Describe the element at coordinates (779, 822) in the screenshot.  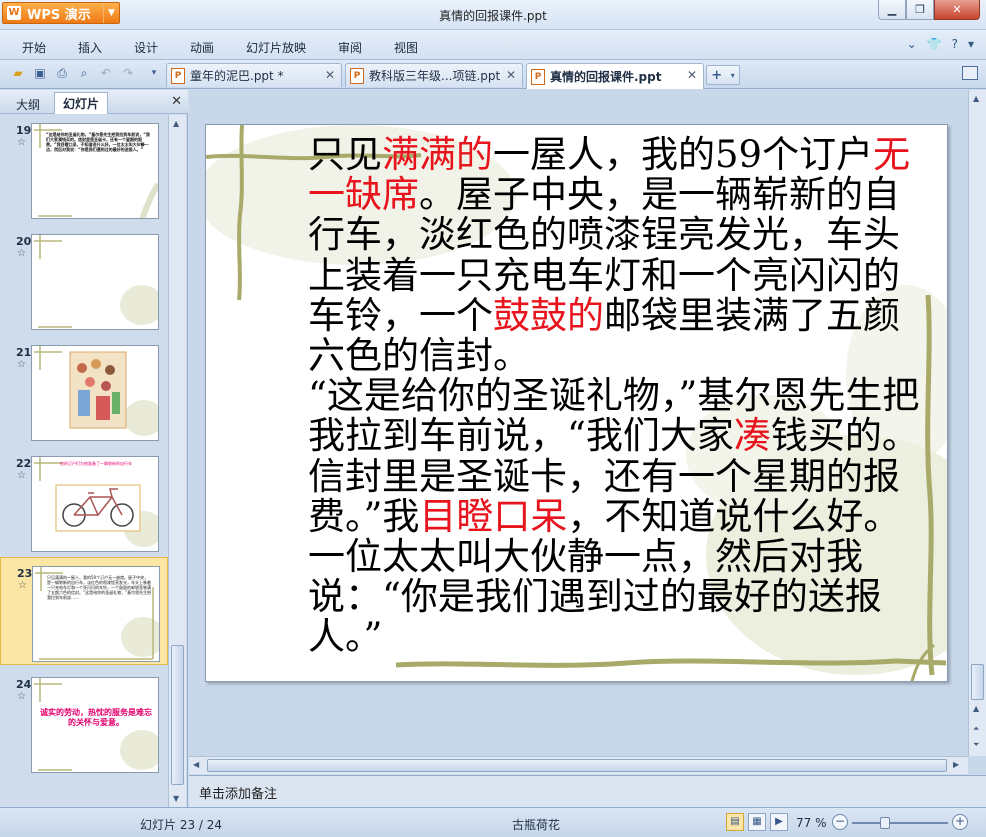
I see `slideshow-icon: ▶` at that location.